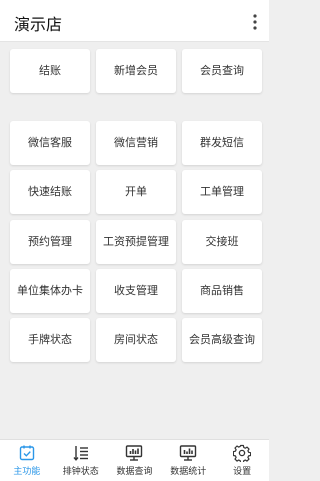 This screenshot has width=320, height=481. I want to click on tab-data-query: 数据查询, so click(135, 460).